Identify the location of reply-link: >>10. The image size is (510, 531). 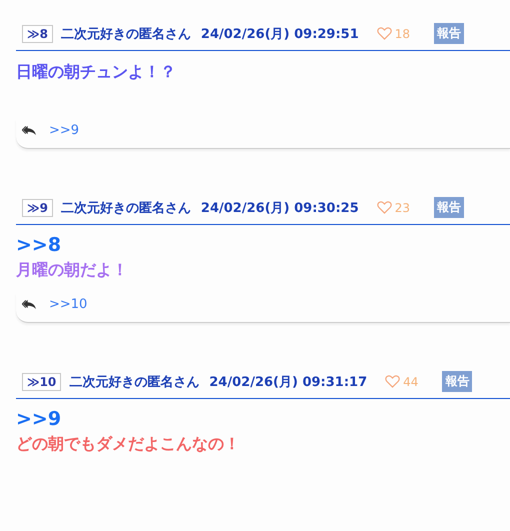
(68, 304).